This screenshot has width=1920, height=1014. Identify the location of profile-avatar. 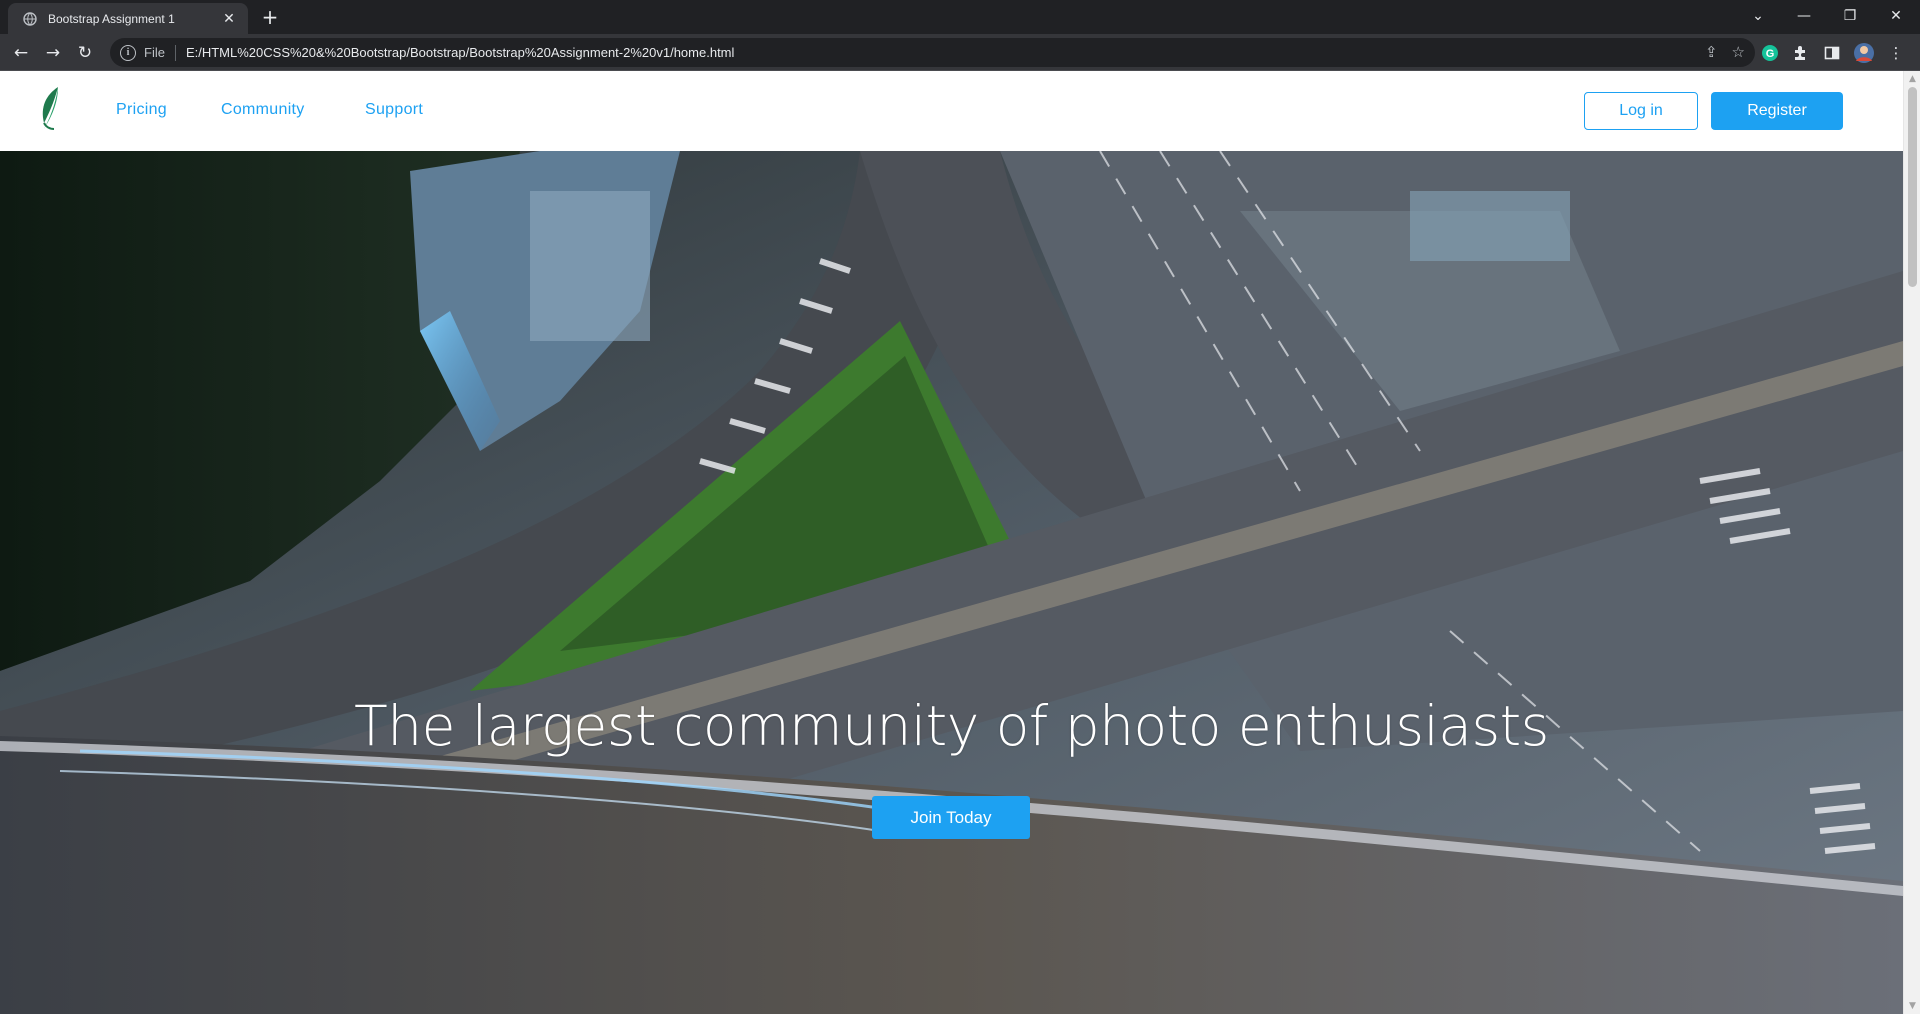
(1864, 53).